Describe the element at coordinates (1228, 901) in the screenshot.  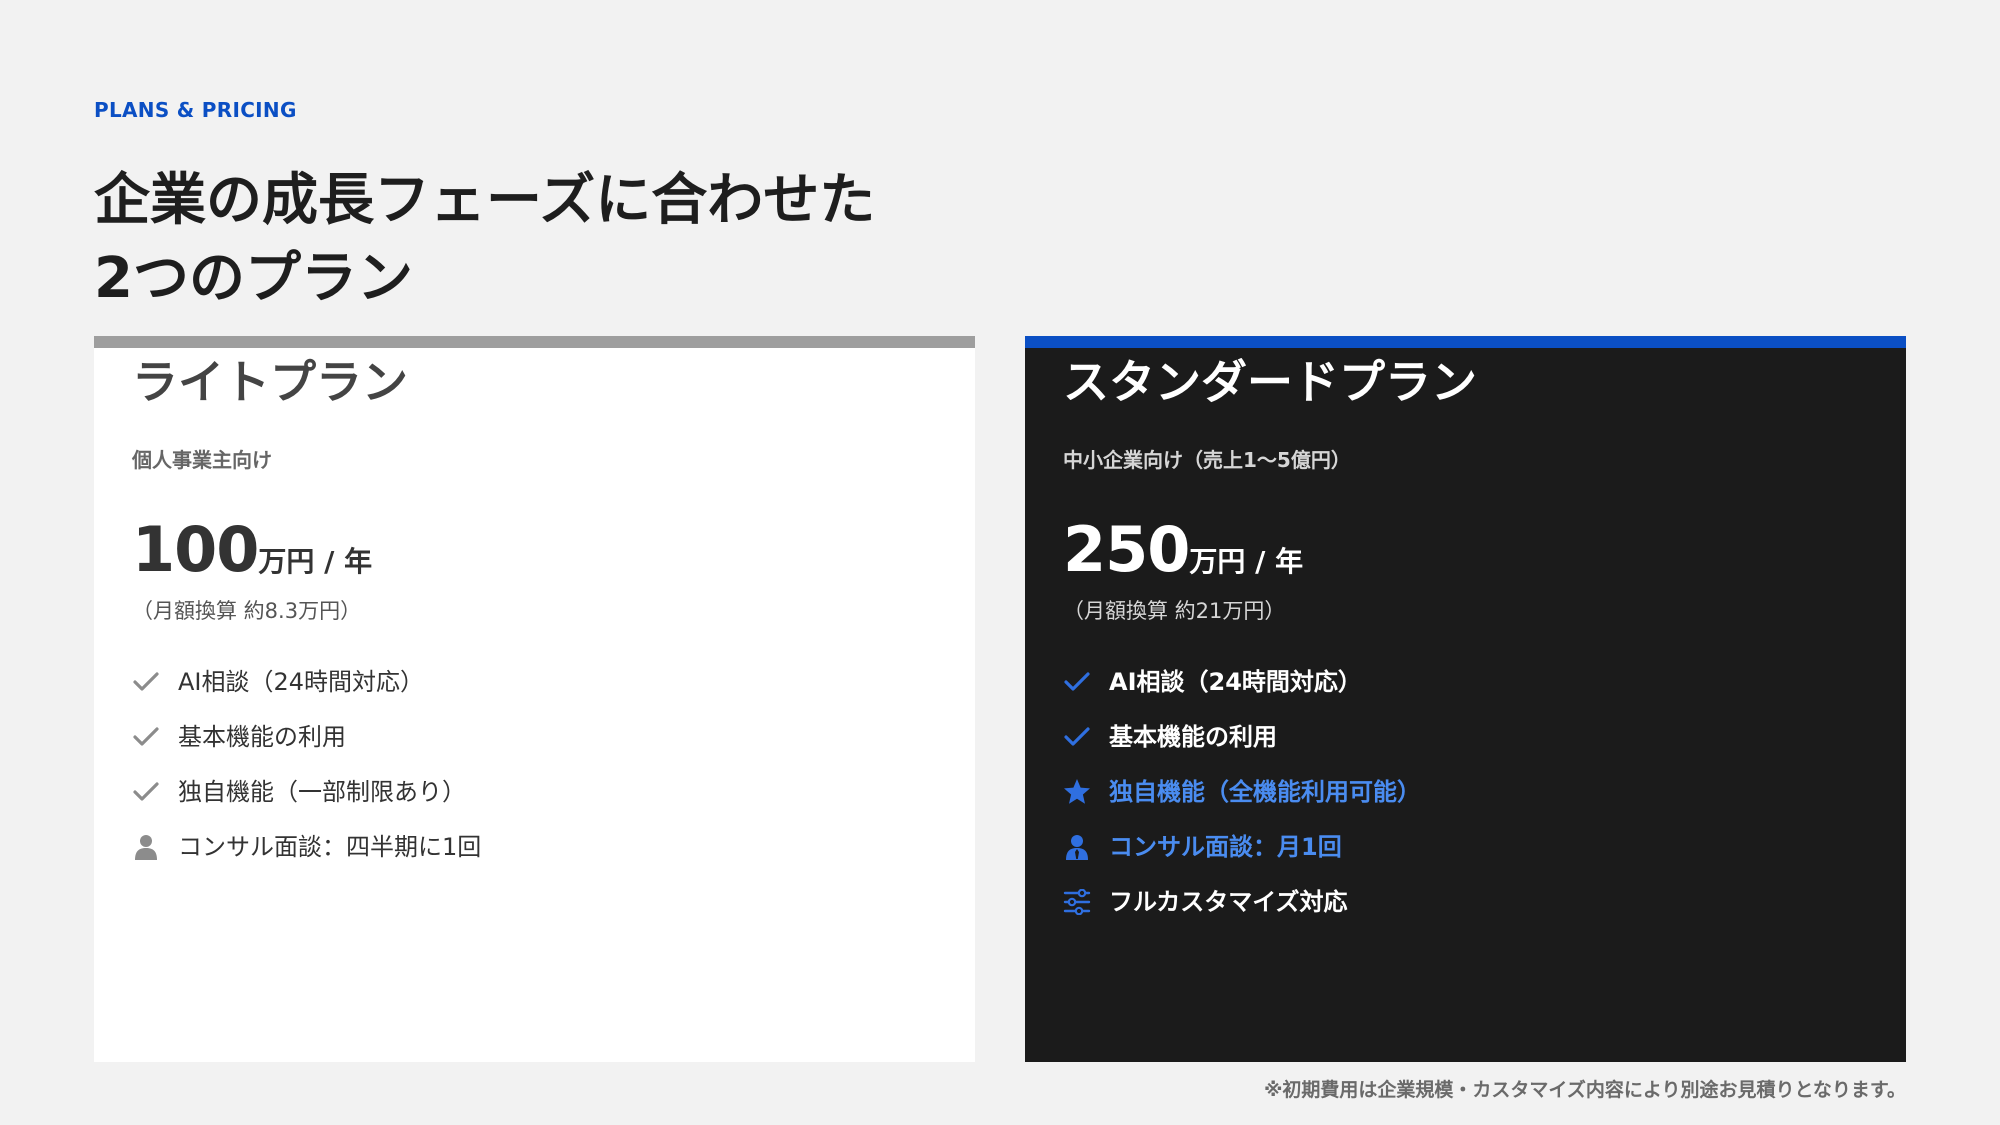
I see `feature-label: フルカスタマイズ対応` at that location.